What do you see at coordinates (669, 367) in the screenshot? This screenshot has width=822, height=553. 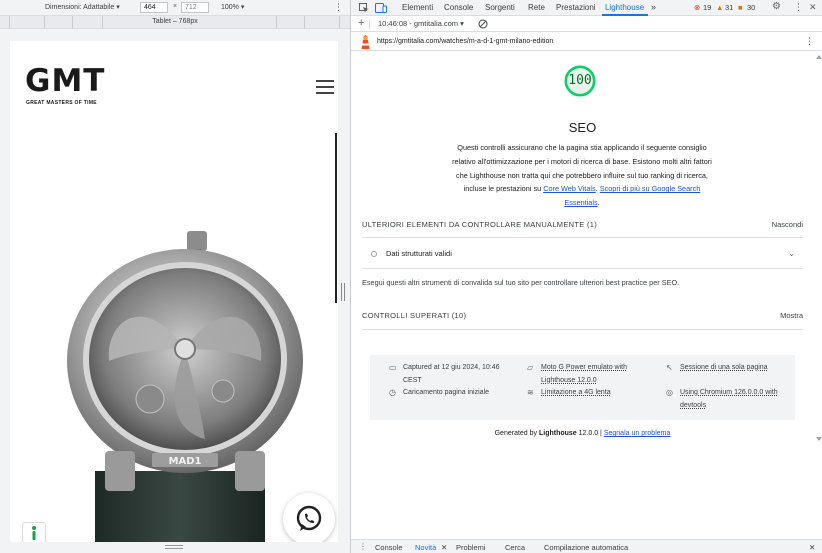 I see `cursor-icon: ↖` at bounding box center [669, 367].